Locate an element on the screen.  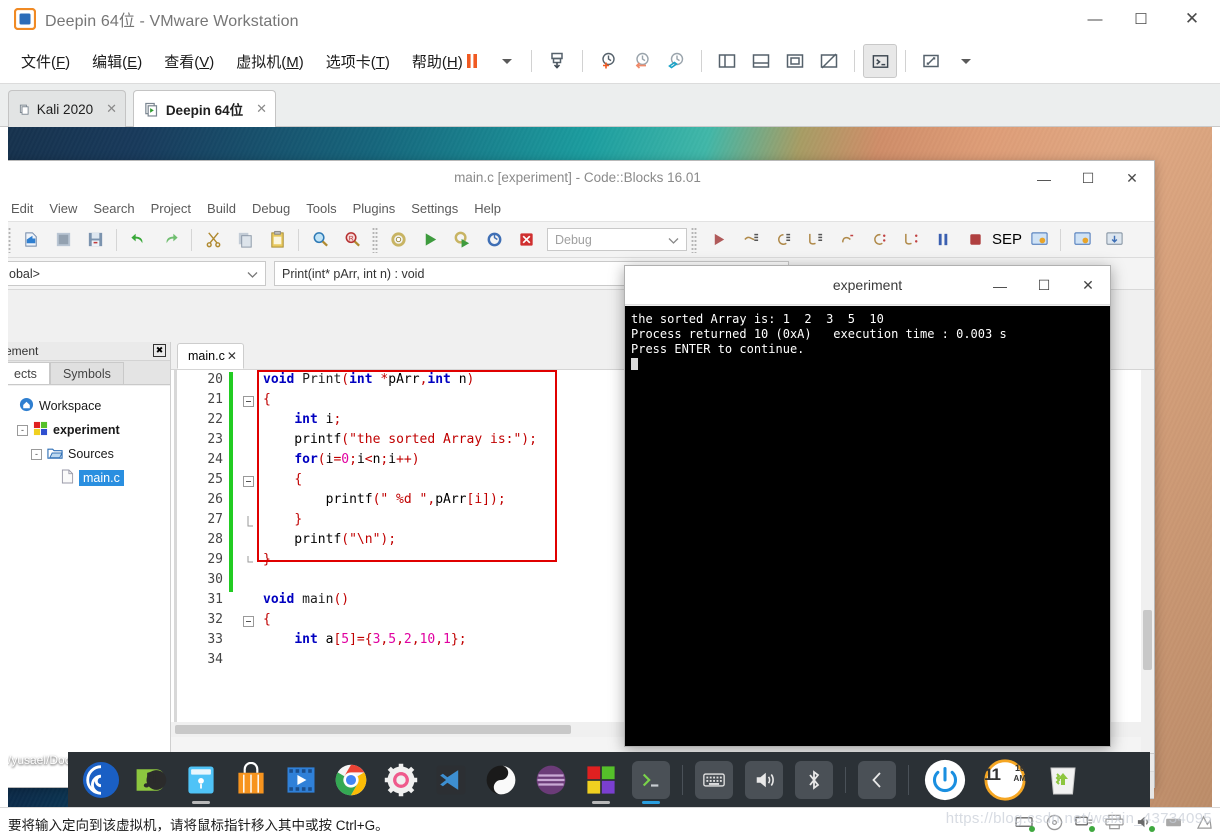
debug-continue-button is located at coordinates (719, 240).